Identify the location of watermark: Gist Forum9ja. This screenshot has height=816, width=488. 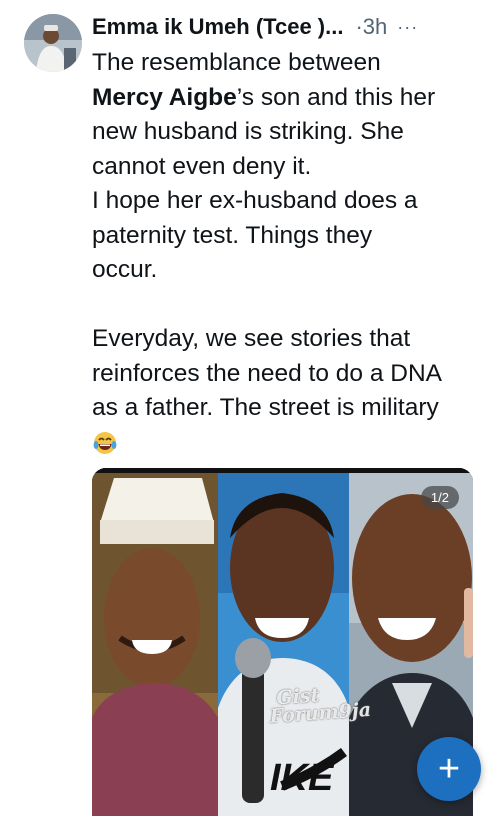
(320, 705).